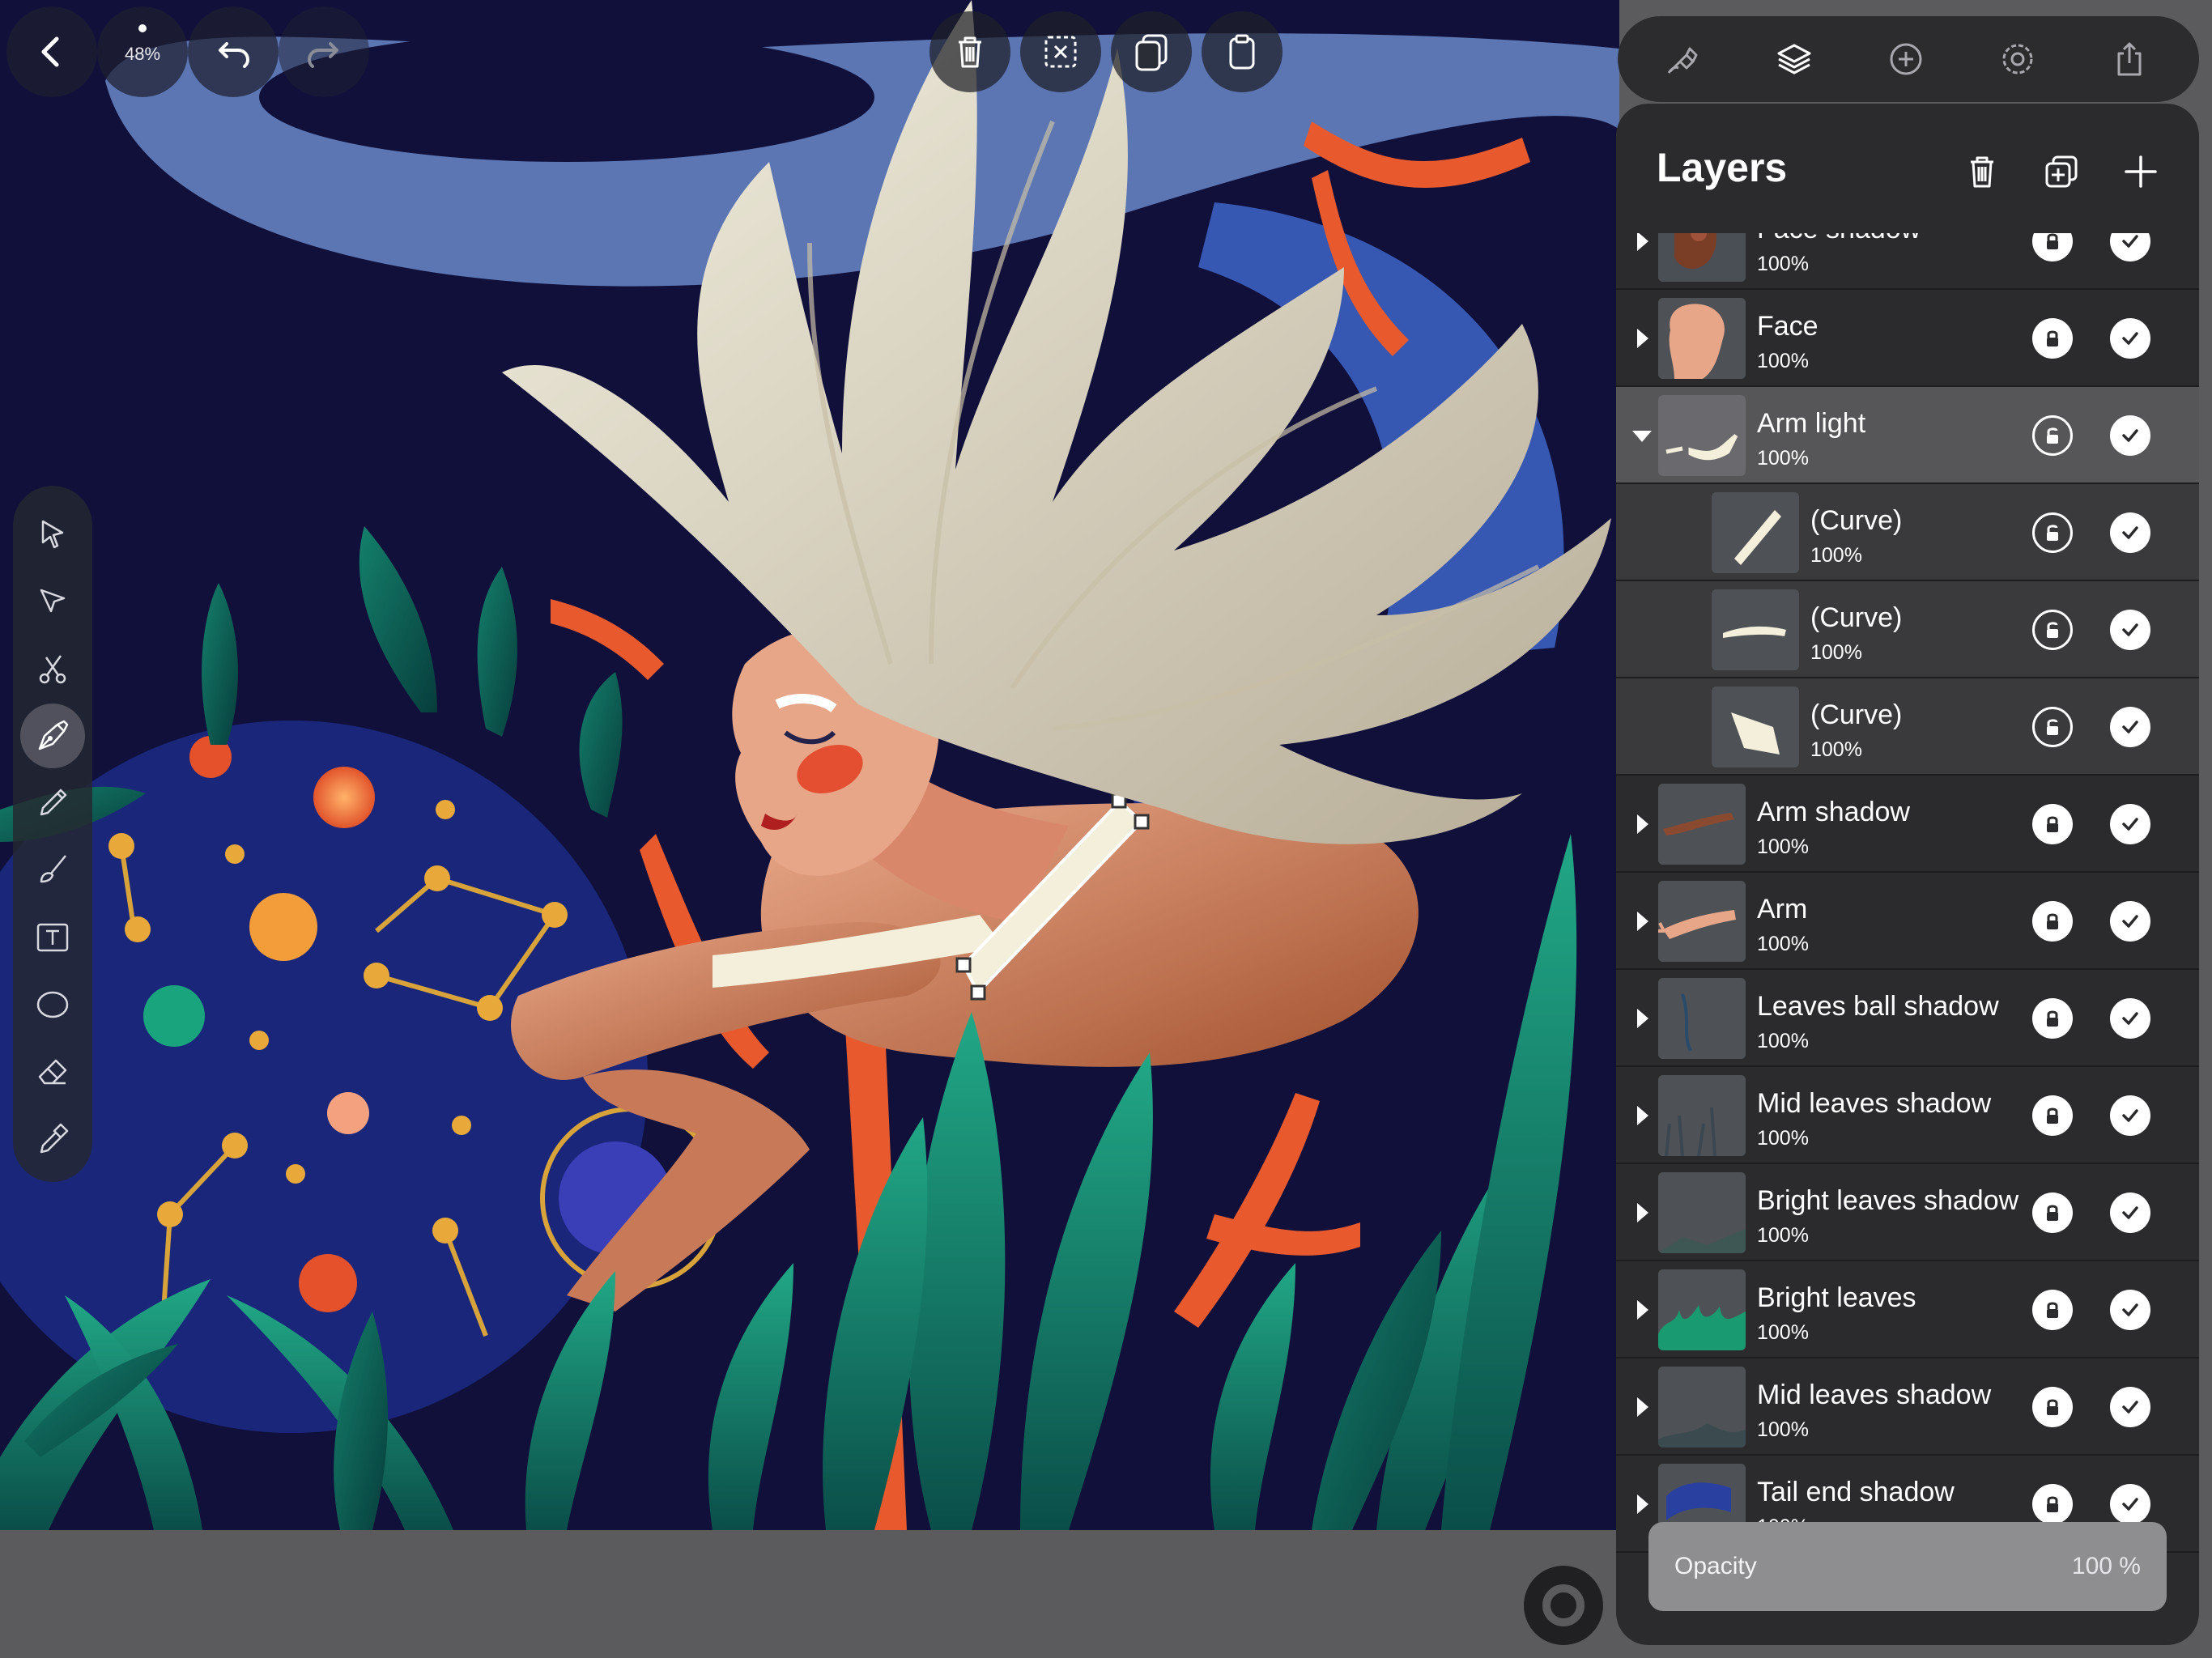  Describe the element at coordinates (1908, 338) in the screenshot. I see `layer-row: Face 100%` at that location.